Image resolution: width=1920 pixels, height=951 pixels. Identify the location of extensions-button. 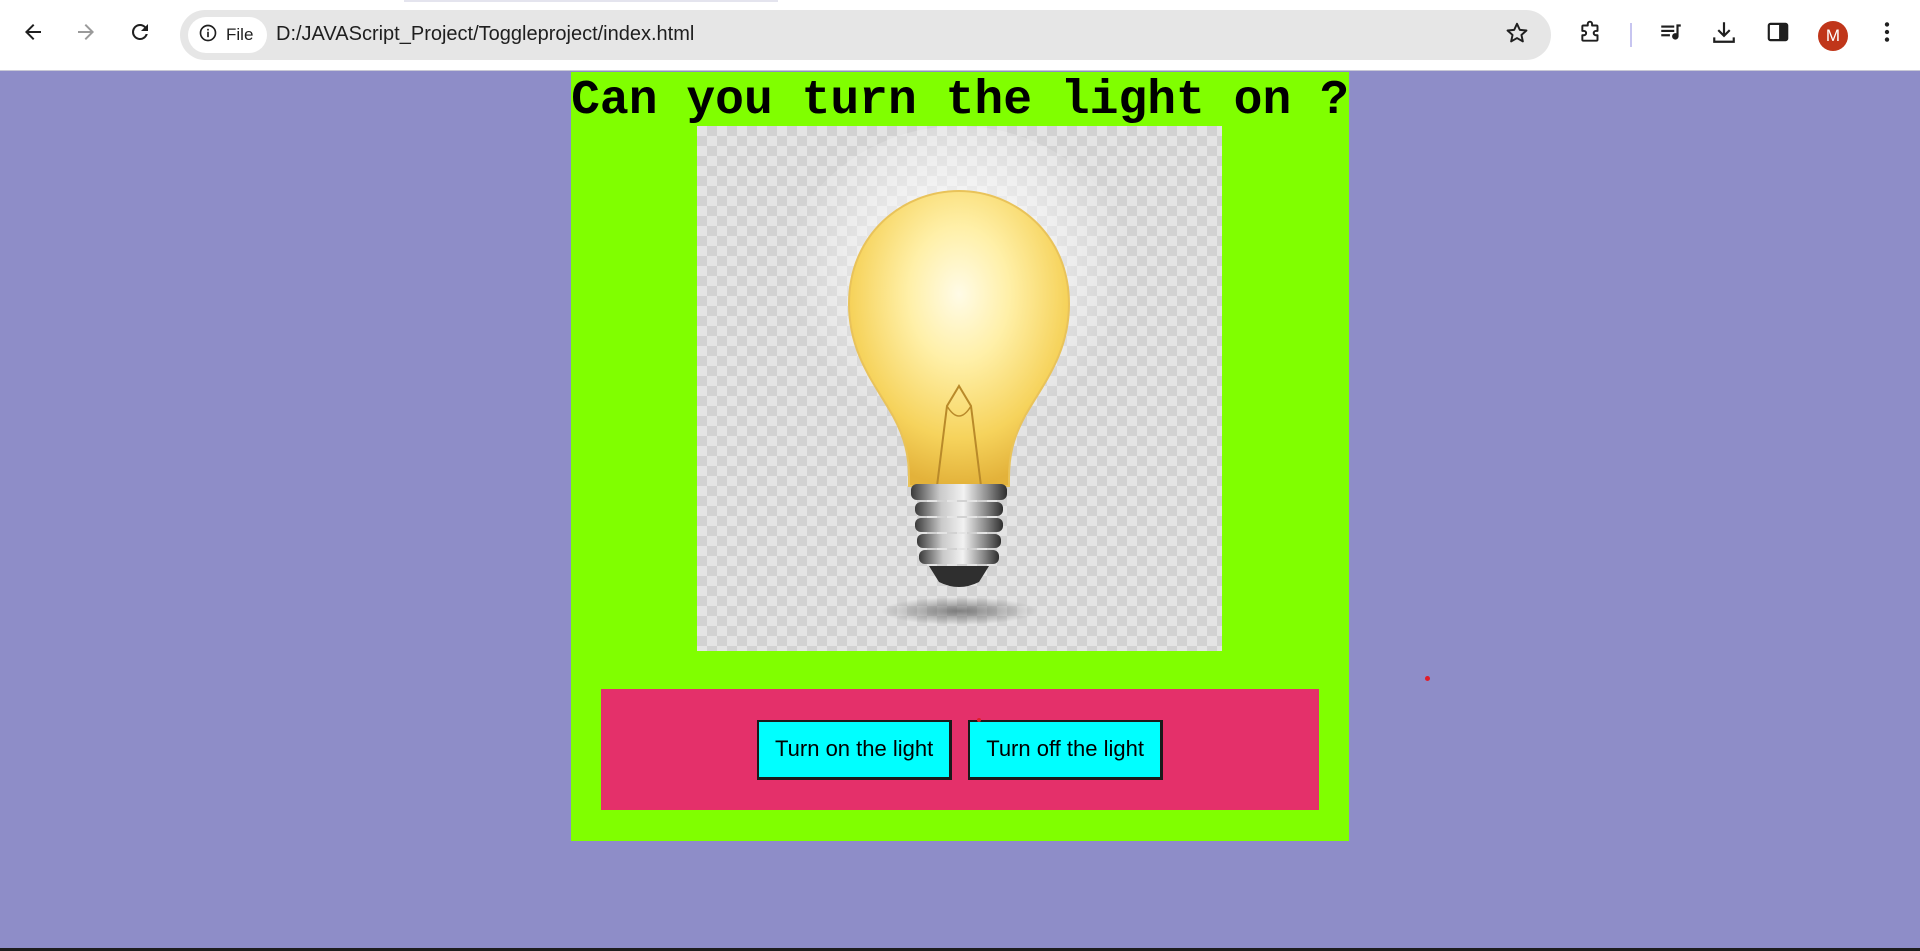
(1591, 34).